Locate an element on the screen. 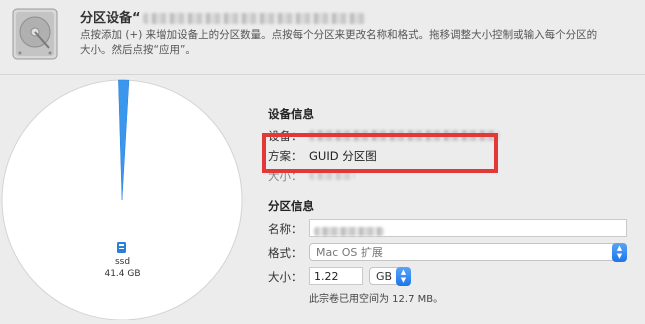  page-title: 分区设备“ is located at coordinates (222, 16).